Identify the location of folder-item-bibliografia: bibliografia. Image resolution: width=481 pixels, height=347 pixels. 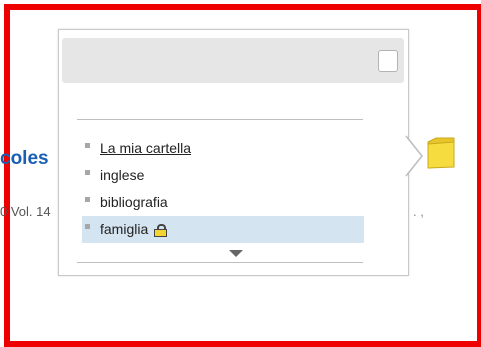
(223, 202).